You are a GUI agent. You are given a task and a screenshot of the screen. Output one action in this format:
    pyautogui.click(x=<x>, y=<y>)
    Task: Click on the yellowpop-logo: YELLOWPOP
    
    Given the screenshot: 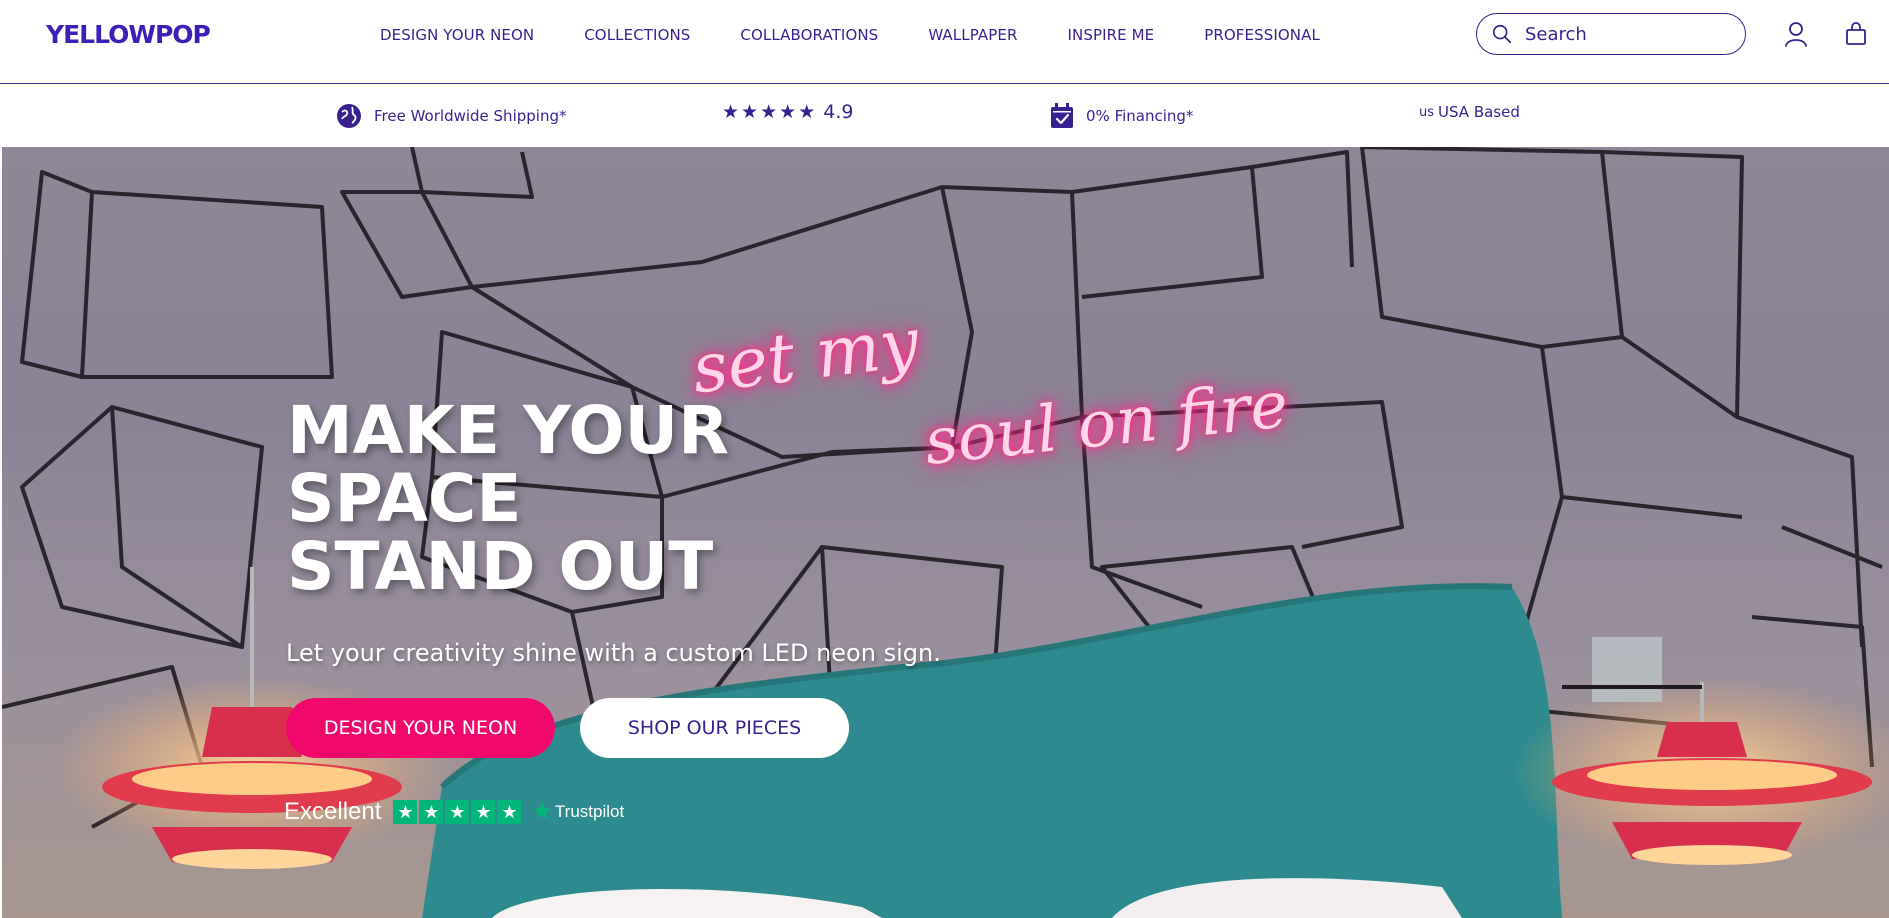 What is the action you would take?
    pyautogui.click(x=128, y=34)
    